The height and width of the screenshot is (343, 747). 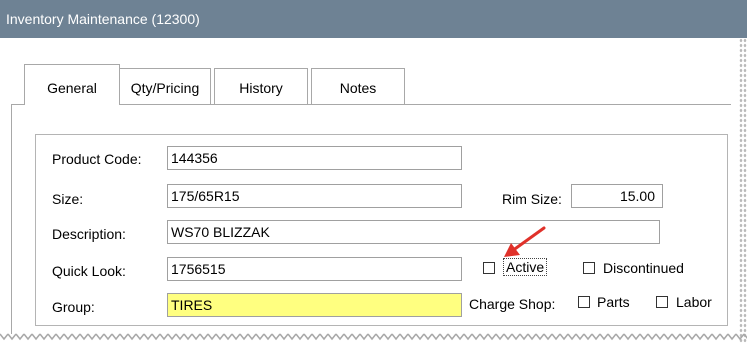 I want to click on annotation-arrow-icon, so click(x=525, y=241).